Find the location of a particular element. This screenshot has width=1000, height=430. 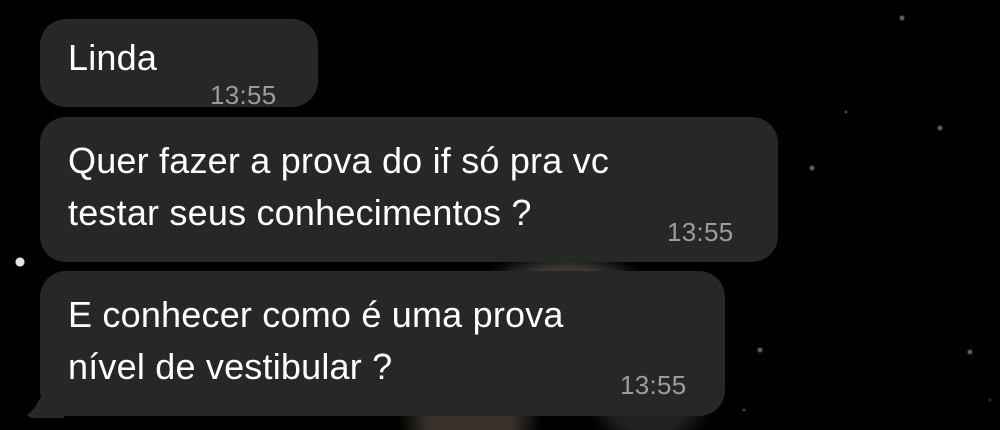

message-bubble-1: Linda 13:55 is located at coordinates (179, 64).